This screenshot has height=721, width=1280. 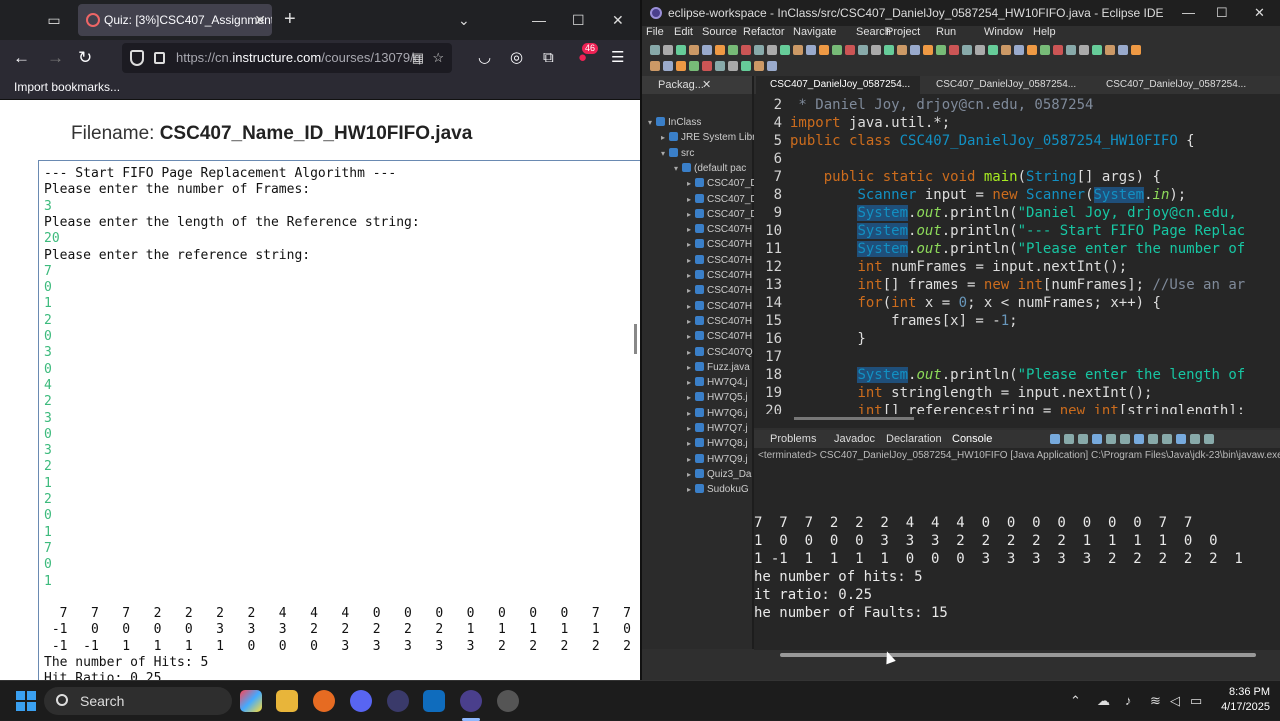 I want to click on menu-edit: Edit, so click(x=683, y=32).